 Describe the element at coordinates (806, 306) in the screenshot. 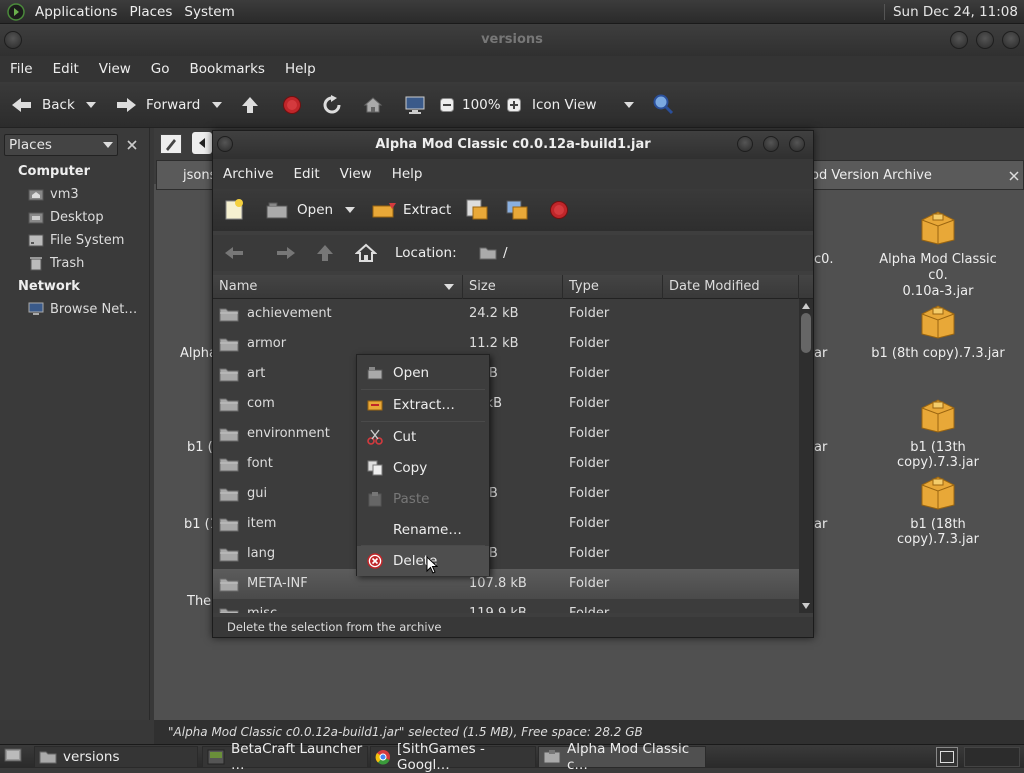

I see `scroll-up-arrow-icon` at that location.